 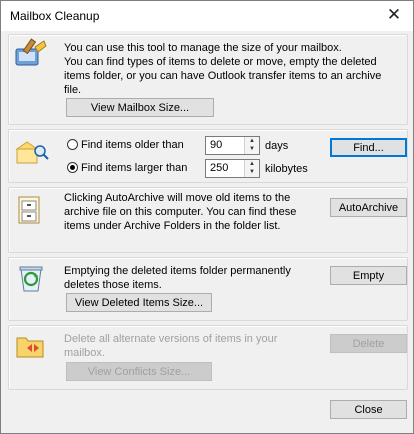 I want to click on larger-than-spin-arrows: ▲ ▼, so click(x=251, y=168).